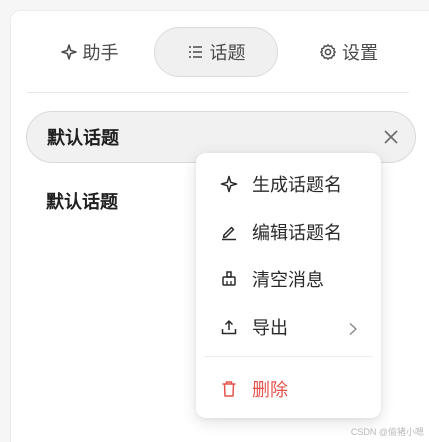  I want to click on list-icon, so click(196, 52).